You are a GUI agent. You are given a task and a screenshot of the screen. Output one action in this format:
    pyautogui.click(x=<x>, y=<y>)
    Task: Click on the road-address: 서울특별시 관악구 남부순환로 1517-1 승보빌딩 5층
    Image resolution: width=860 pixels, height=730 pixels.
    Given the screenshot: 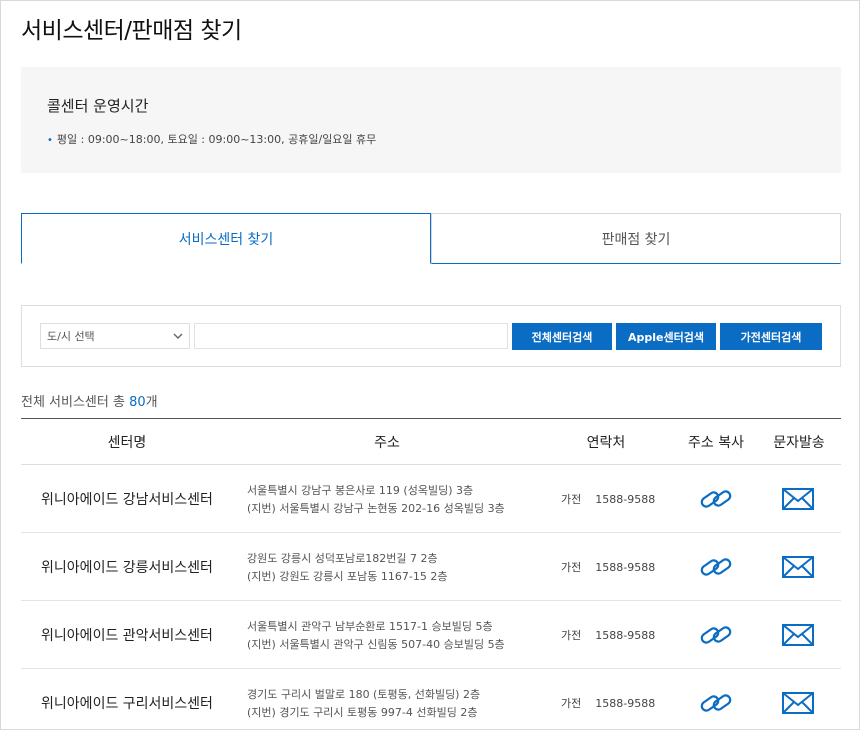 What is the action you would take?
    pyautogui.click(x=370, y=626)
    